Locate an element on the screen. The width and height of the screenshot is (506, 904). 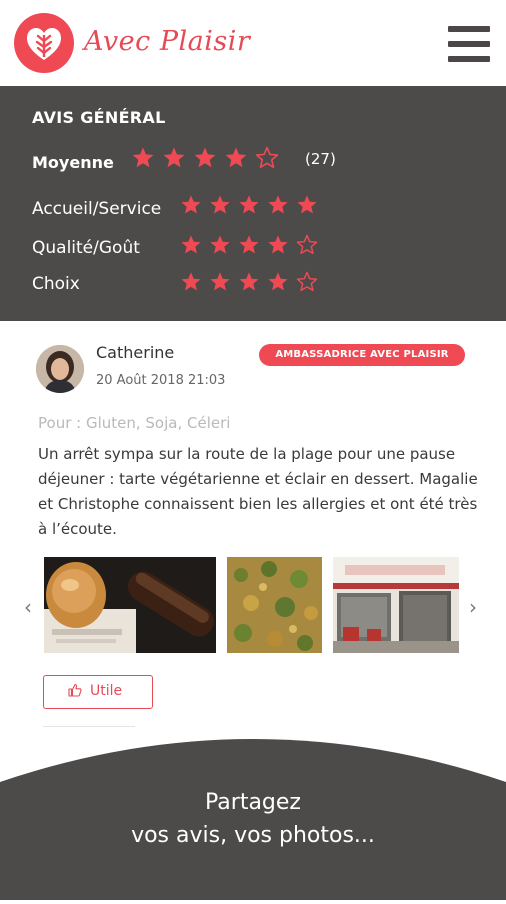
criterion-stars-choix is located at coordinates (252, 282).